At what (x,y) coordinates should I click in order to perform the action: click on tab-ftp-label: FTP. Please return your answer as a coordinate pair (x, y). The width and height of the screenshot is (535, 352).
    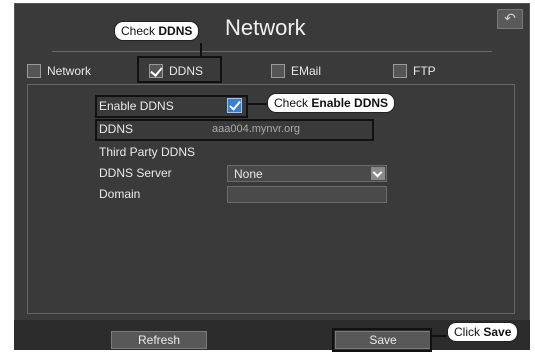
    Looking at the image, I should click on (424, 71).